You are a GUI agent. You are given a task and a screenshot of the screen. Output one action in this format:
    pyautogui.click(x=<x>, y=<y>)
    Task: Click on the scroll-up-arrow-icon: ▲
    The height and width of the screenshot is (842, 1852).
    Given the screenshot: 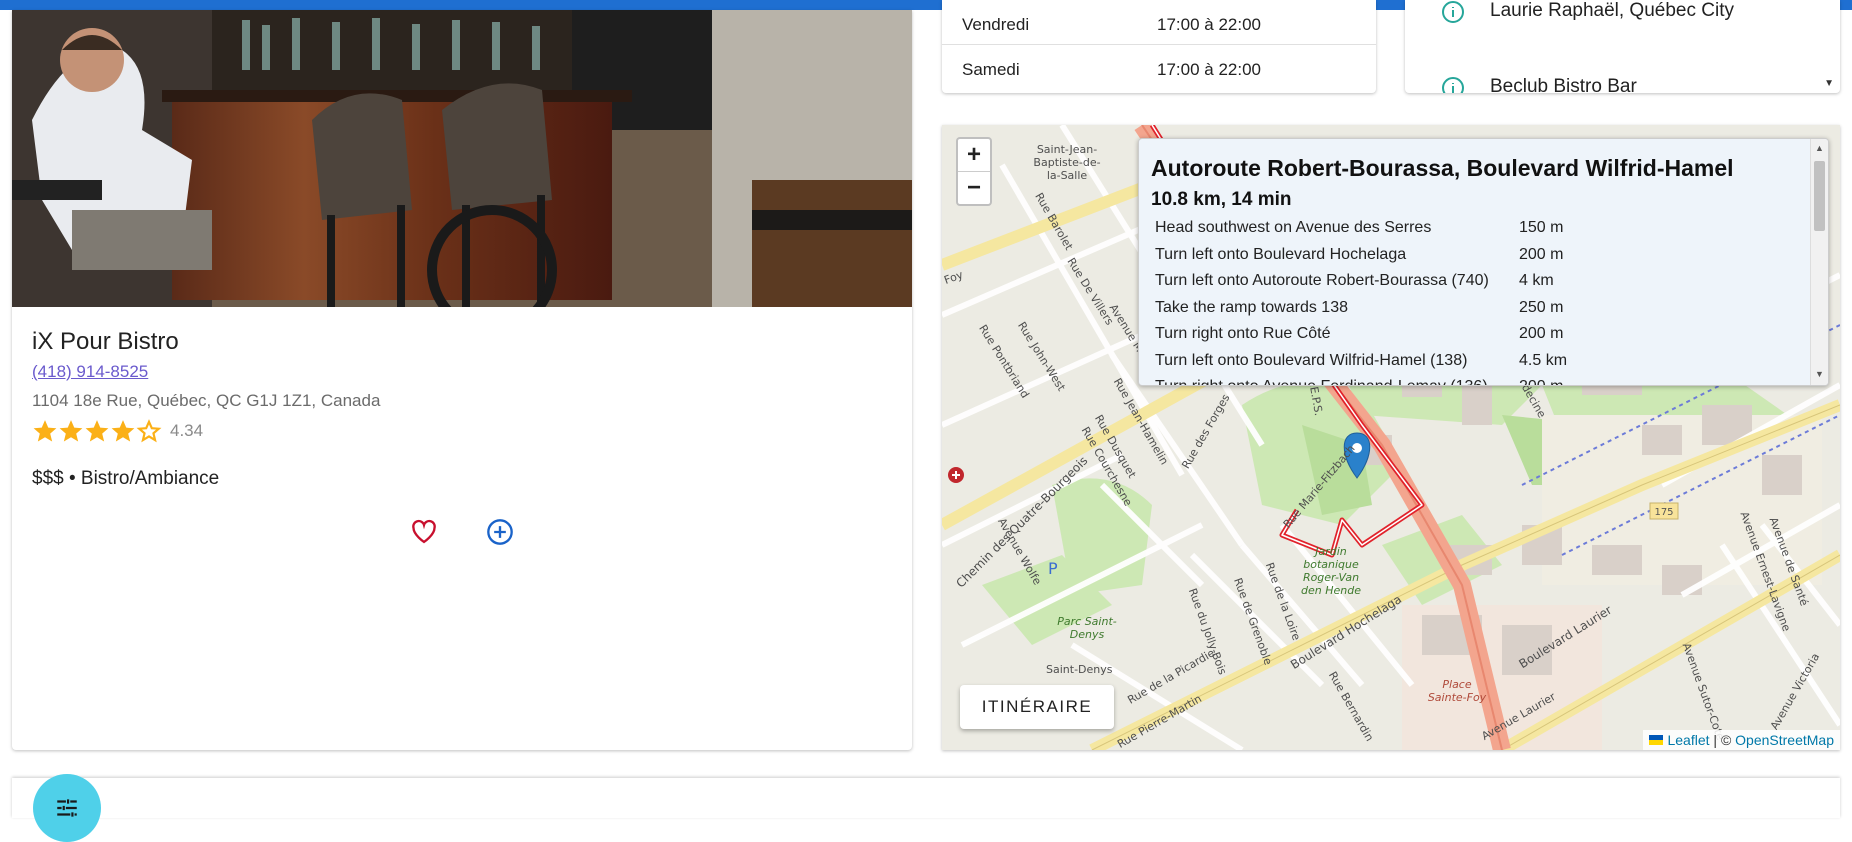 What is the action you would take?
    pyautogui.click(x=1819, y=148)
    